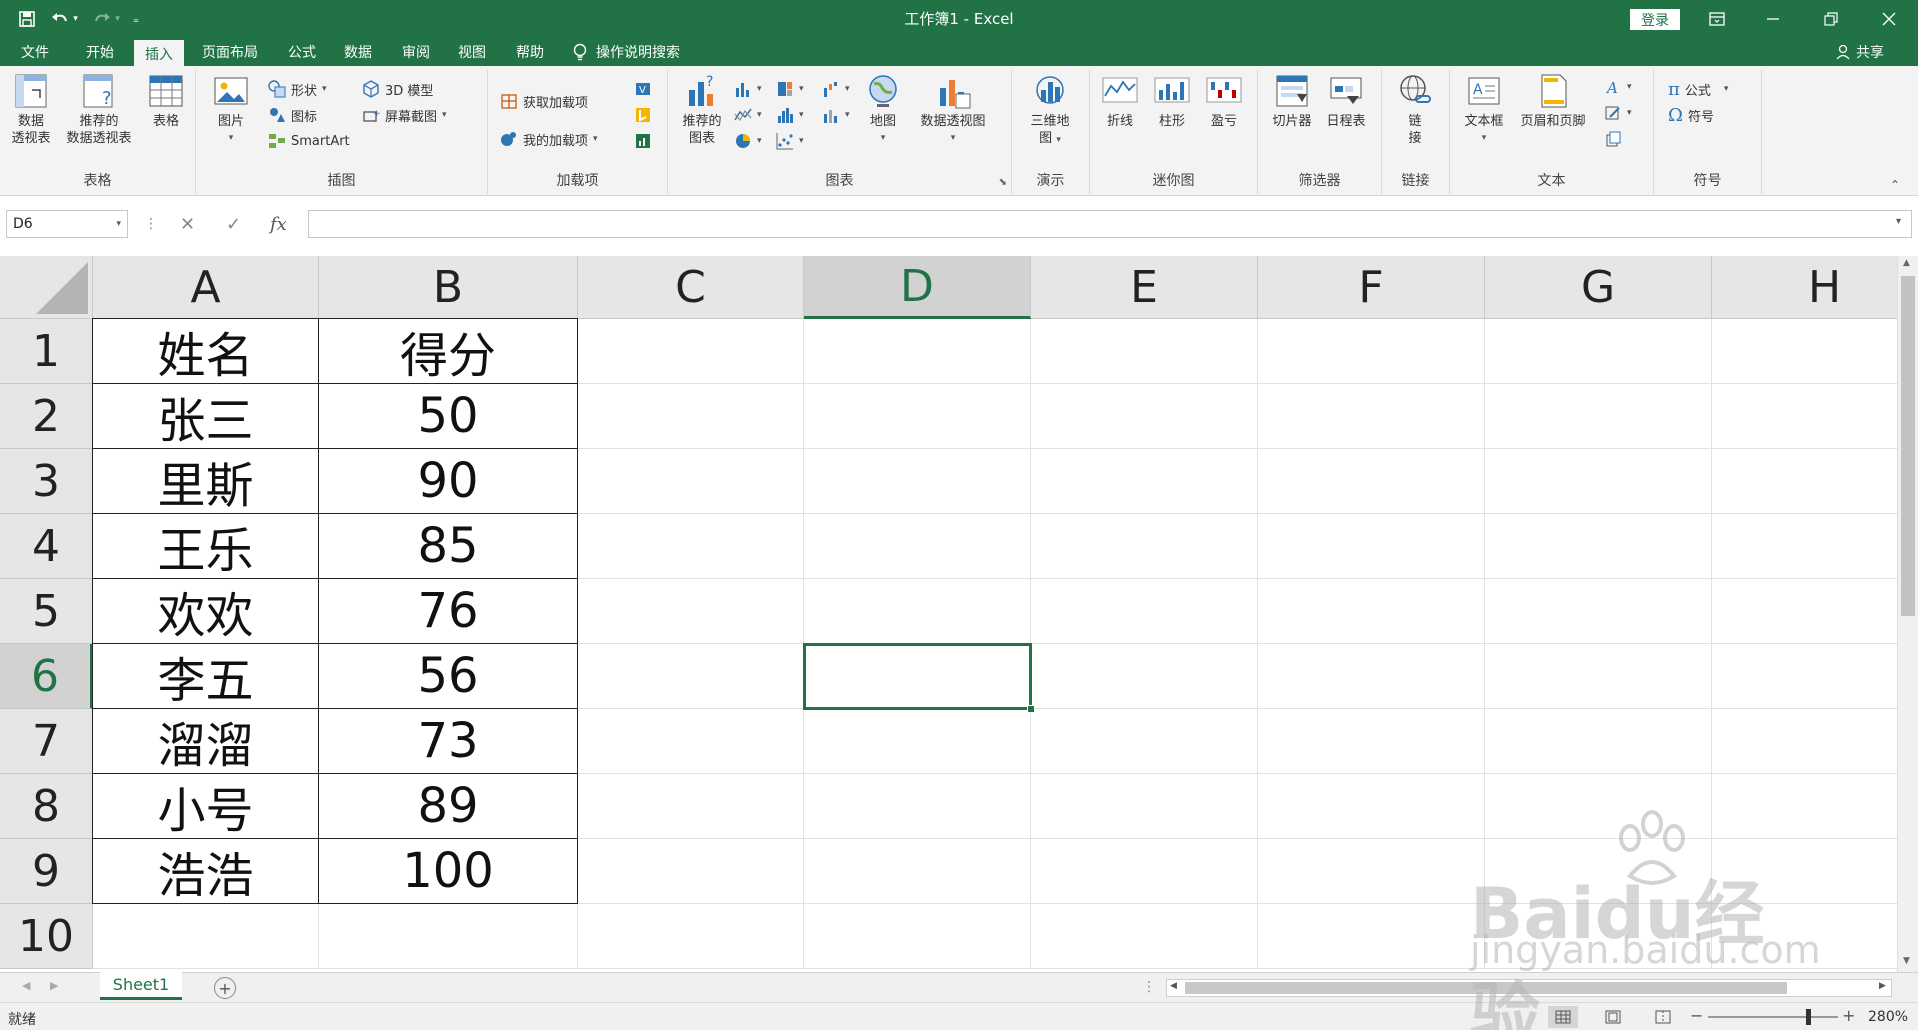 This screenshot has width=1918, height=1030. What do you see at coordinates (225, 988) in the screenshot?
I see `add-sheet-icon: +` at bounding box center [225, 988].